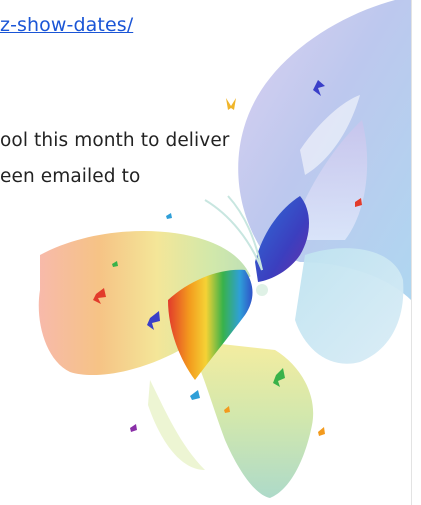 The width and height of the screenshot is (421, 505). What do you see at coordinates (115, 140) in the screenshot?
I see `paragraph-line-1: ool this month to deliver` at bounding box center [115, 140].